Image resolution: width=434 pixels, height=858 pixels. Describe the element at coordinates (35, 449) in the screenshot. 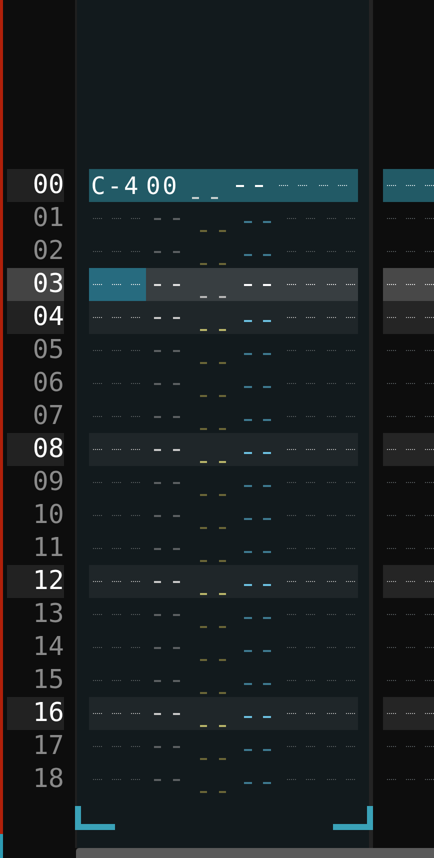

I see `row-number: 08` at that location.